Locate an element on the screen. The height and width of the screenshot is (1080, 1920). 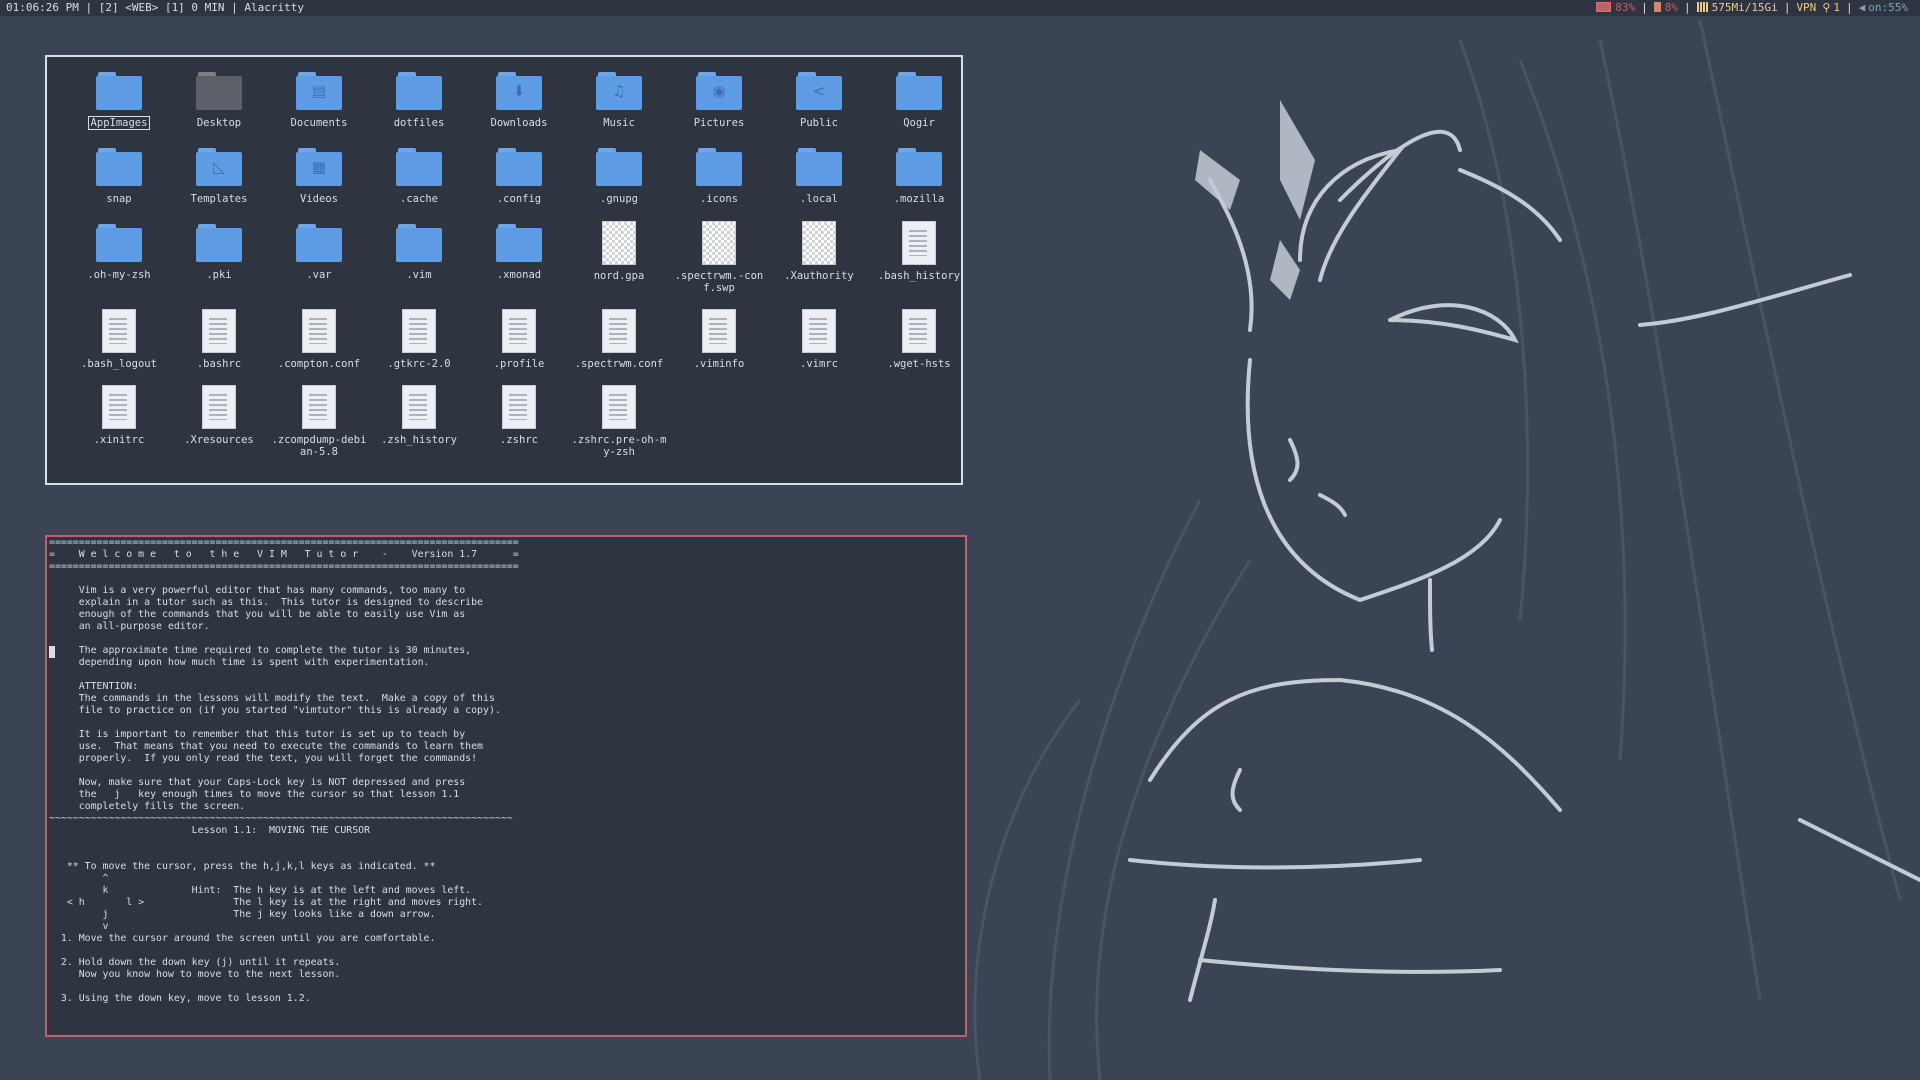
file-item: nord.gpa is located at coordinates (619, 265).